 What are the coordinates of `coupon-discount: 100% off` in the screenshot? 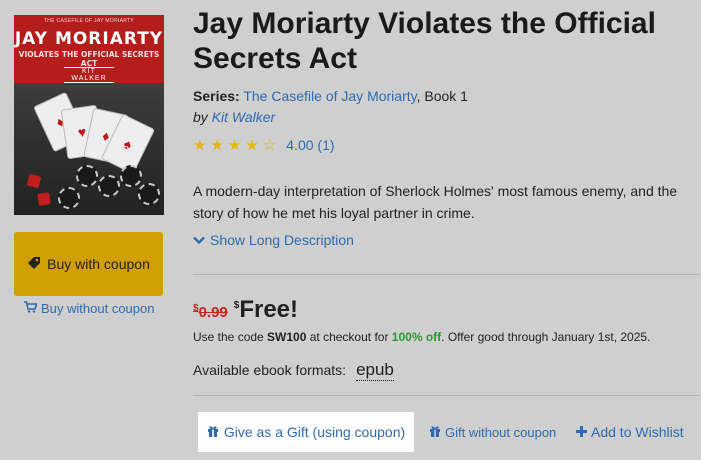 It's located at (416, 337).